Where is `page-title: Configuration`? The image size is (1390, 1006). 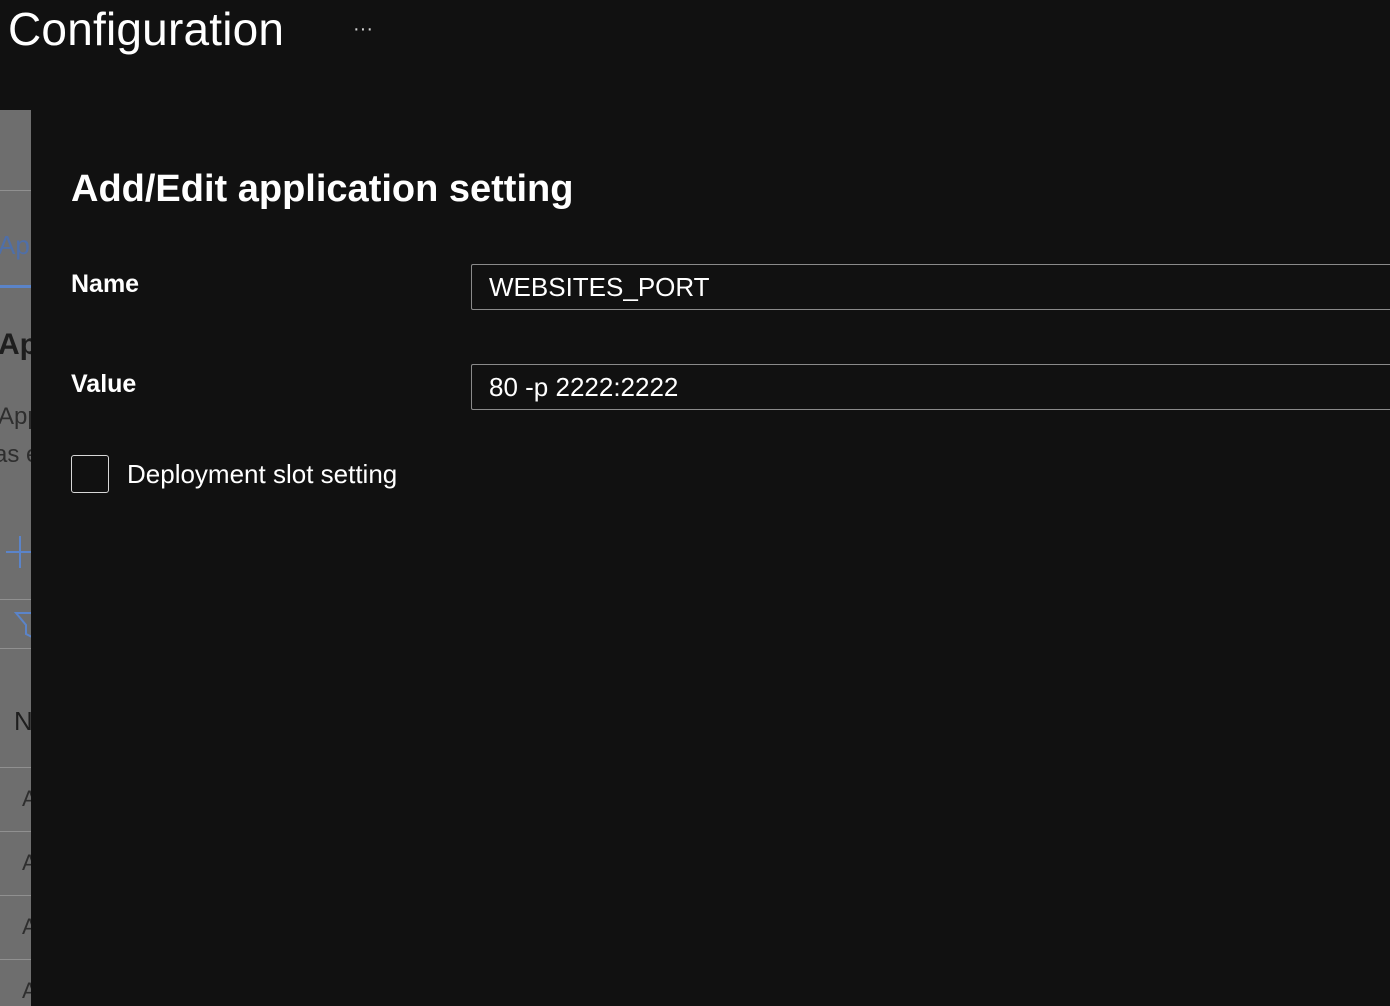
page-title: Configuration is located at coordinates (146, 29).